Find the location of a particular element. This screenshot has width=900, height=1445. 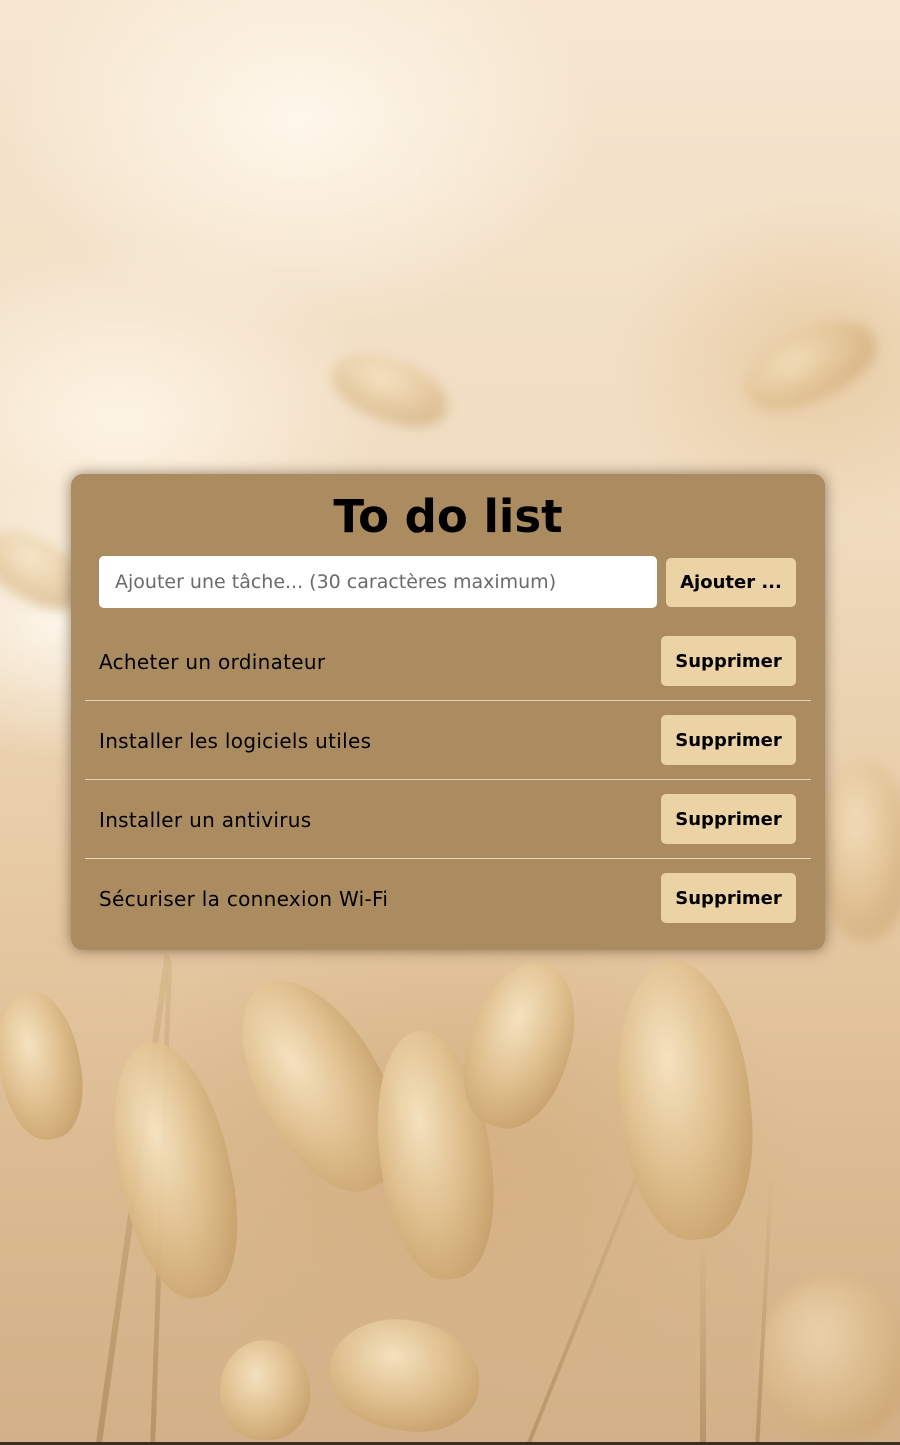

page-title: To do list is located at coordinates (448, 516).